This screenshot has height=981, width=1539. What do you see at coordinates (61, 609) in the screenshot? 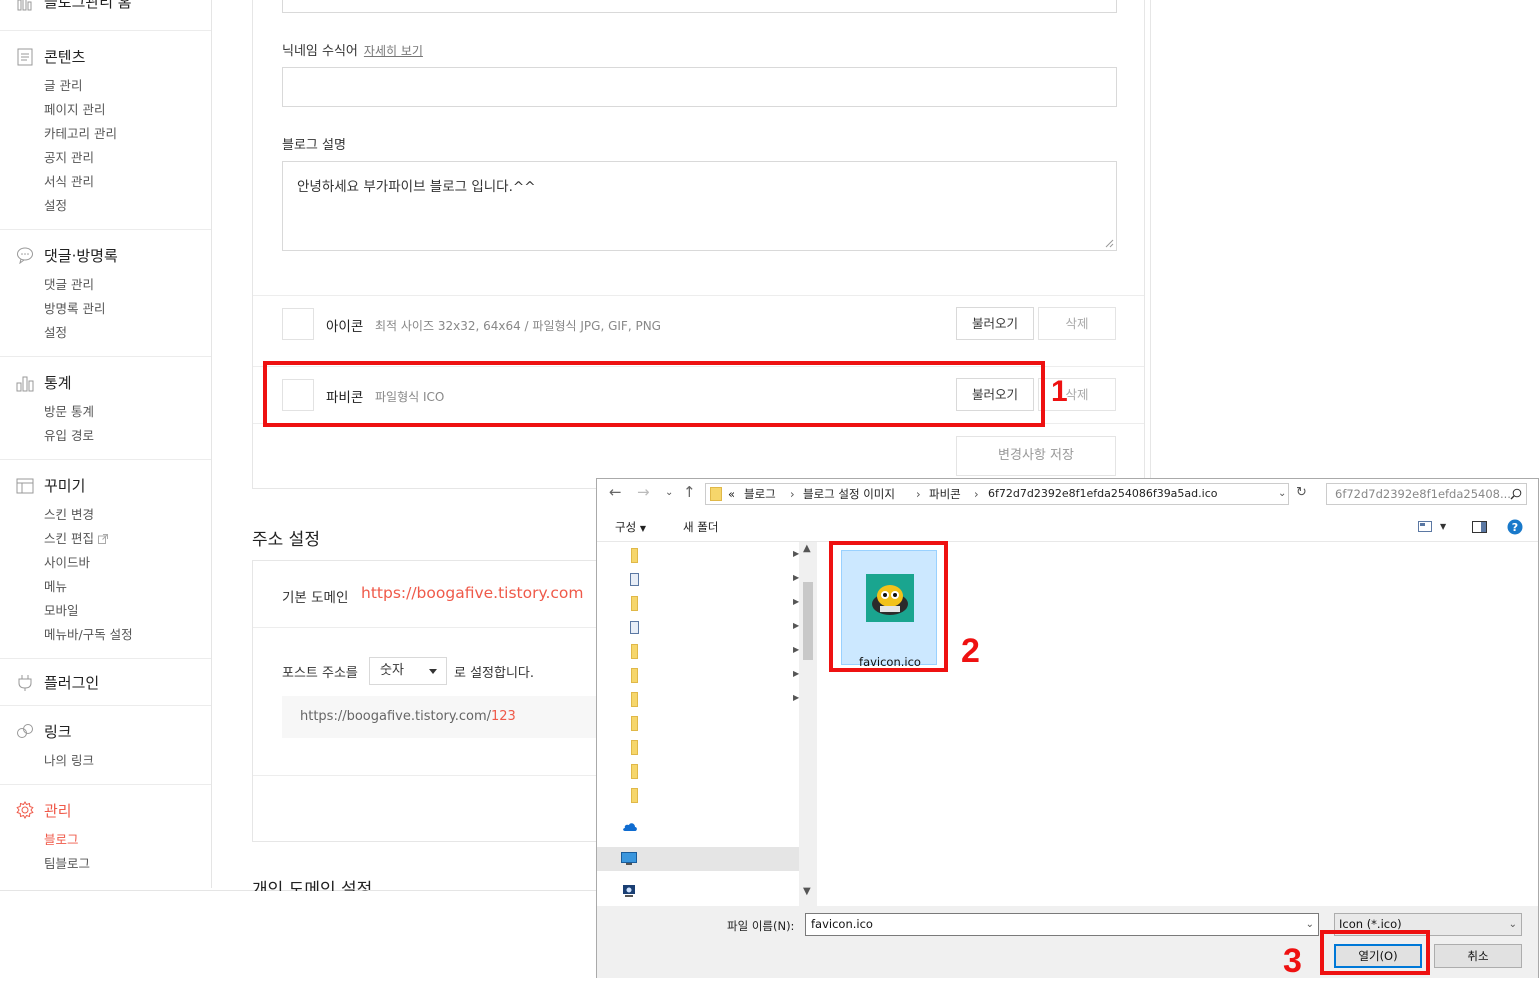
I see `sidebar-item-mobile: 모바일` at bounding box center [61, 609].